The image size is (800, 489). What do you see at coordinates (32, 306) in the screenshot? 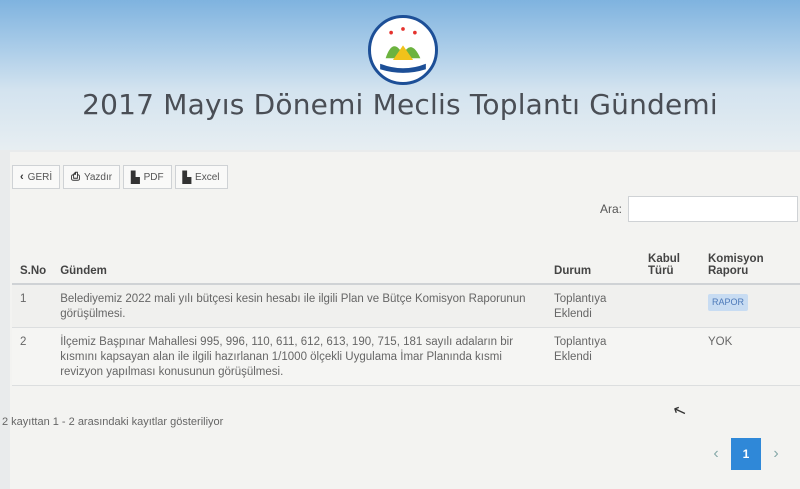
I see `cell-no: 1` at bounding box center [32, 306].